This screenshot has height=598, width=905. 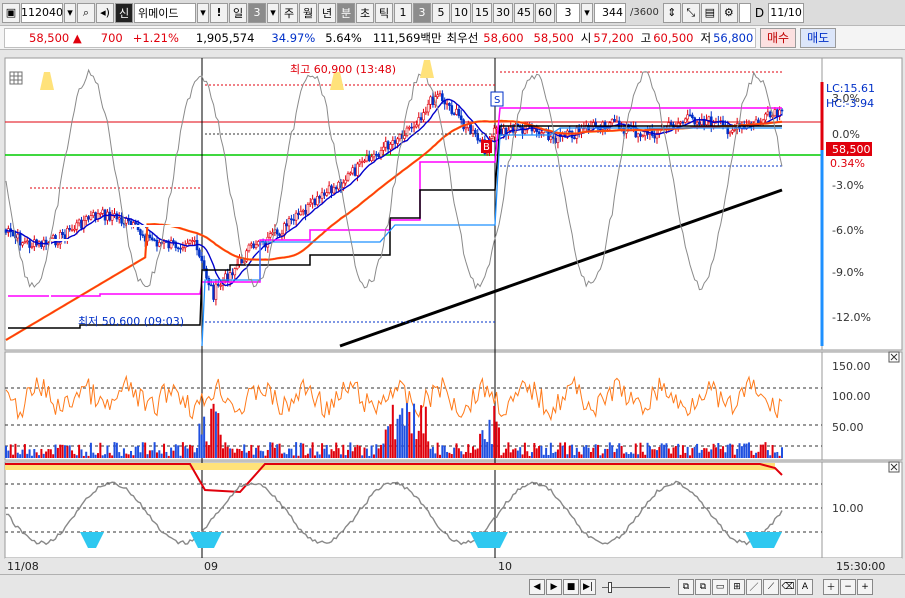 What do you see at coordinates (257, 12) in the screenshot?
I see `period-day-value: 3` at bounding box center [257, 12].